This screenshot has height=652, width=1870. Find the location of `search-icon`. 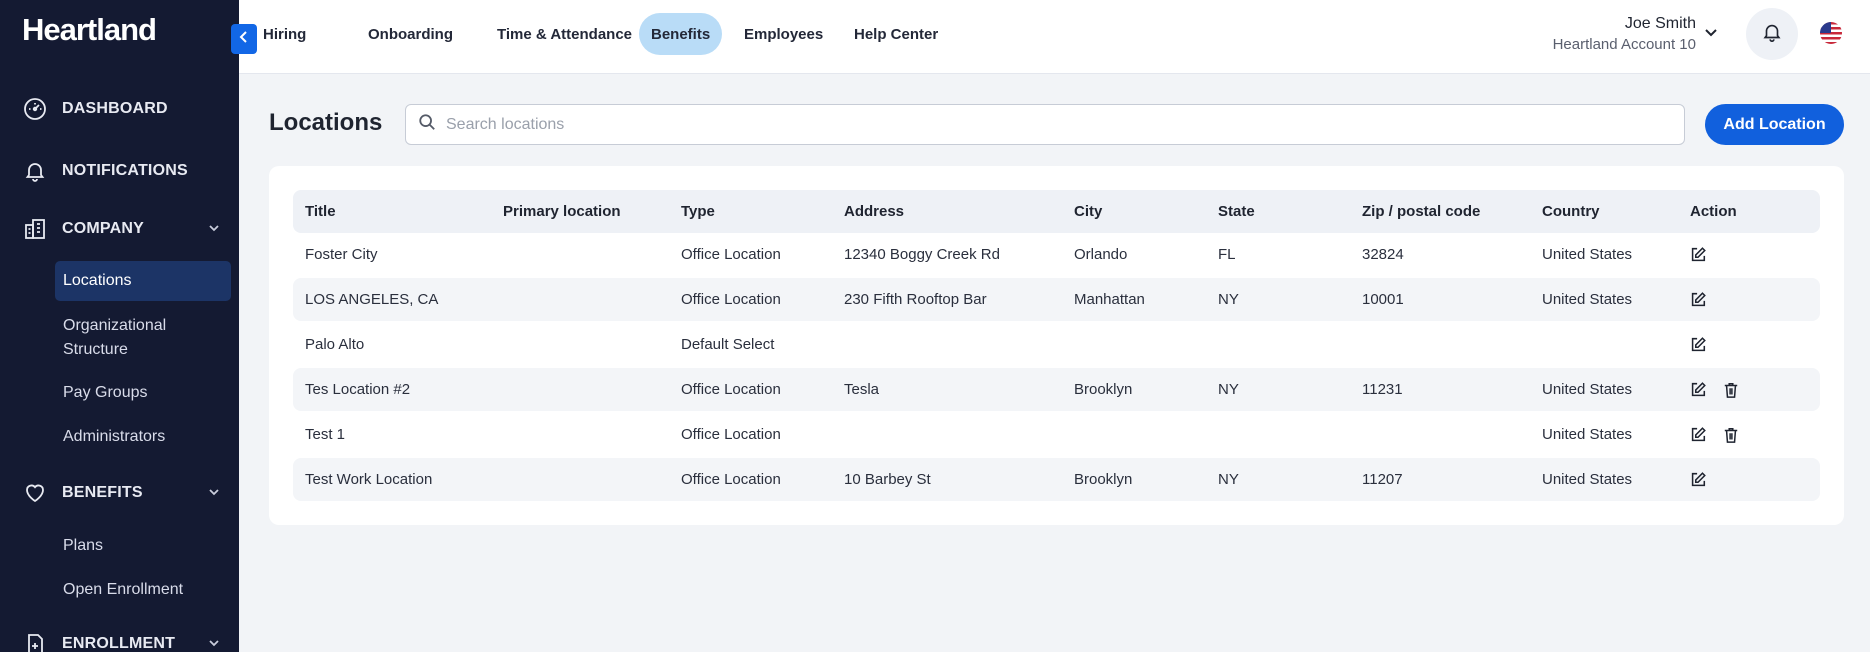

search-icon is located at coordinates (427, 124).